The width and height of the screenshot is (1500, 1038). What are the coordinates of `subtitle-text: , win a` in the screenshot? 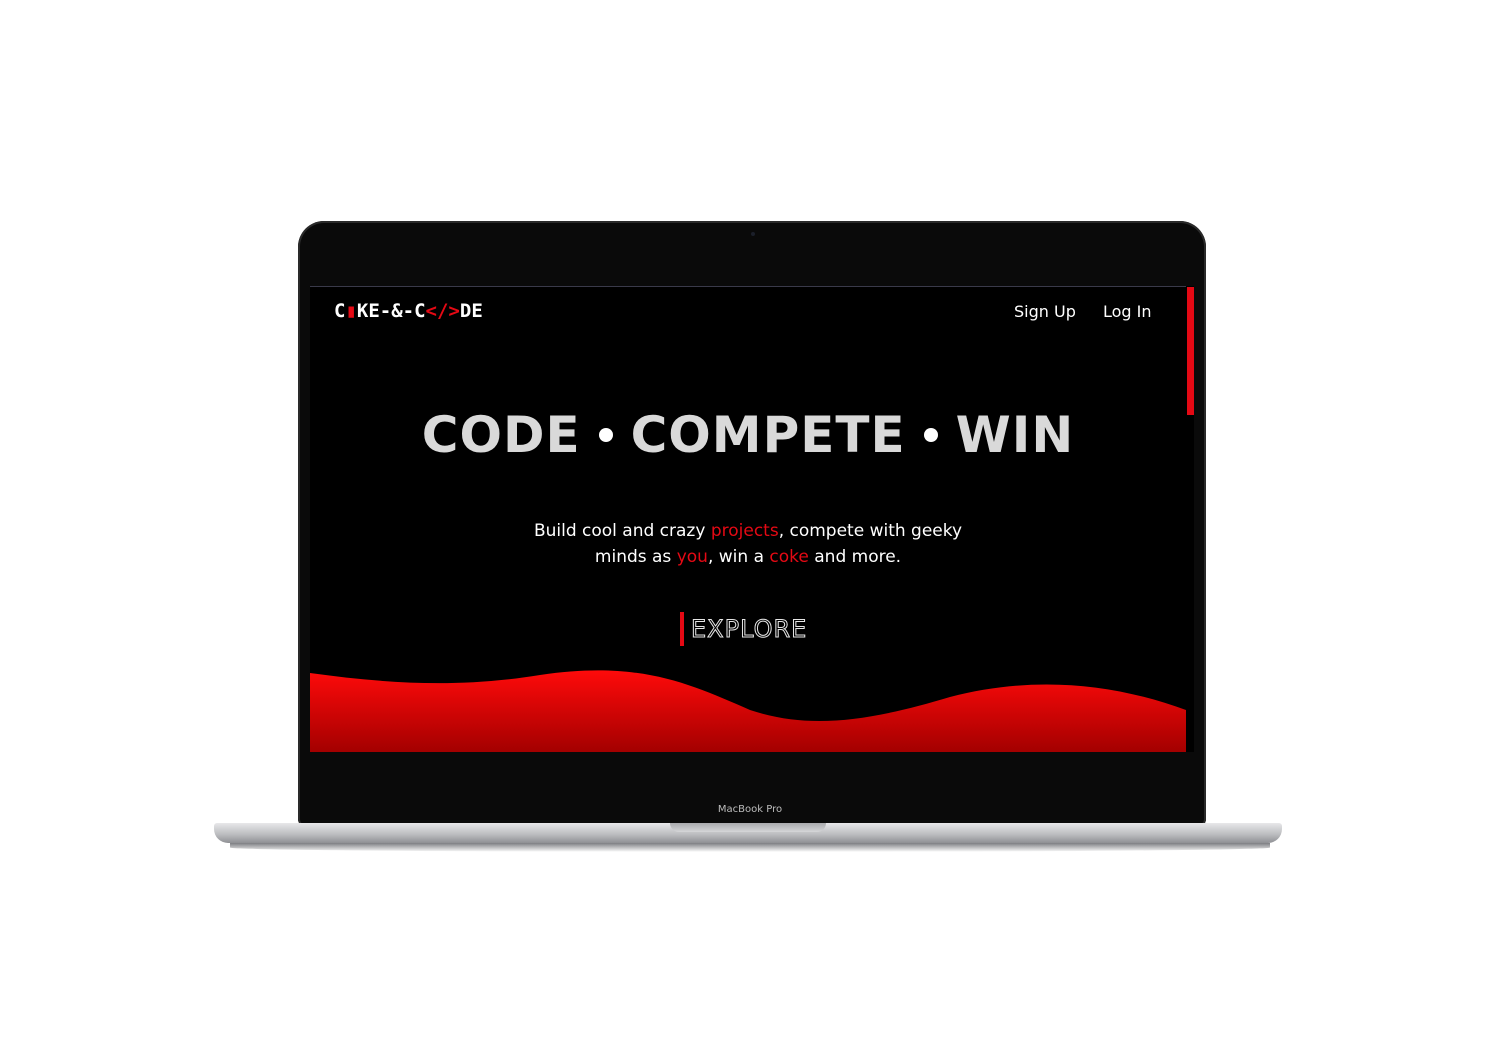 It's located at (738, 557).